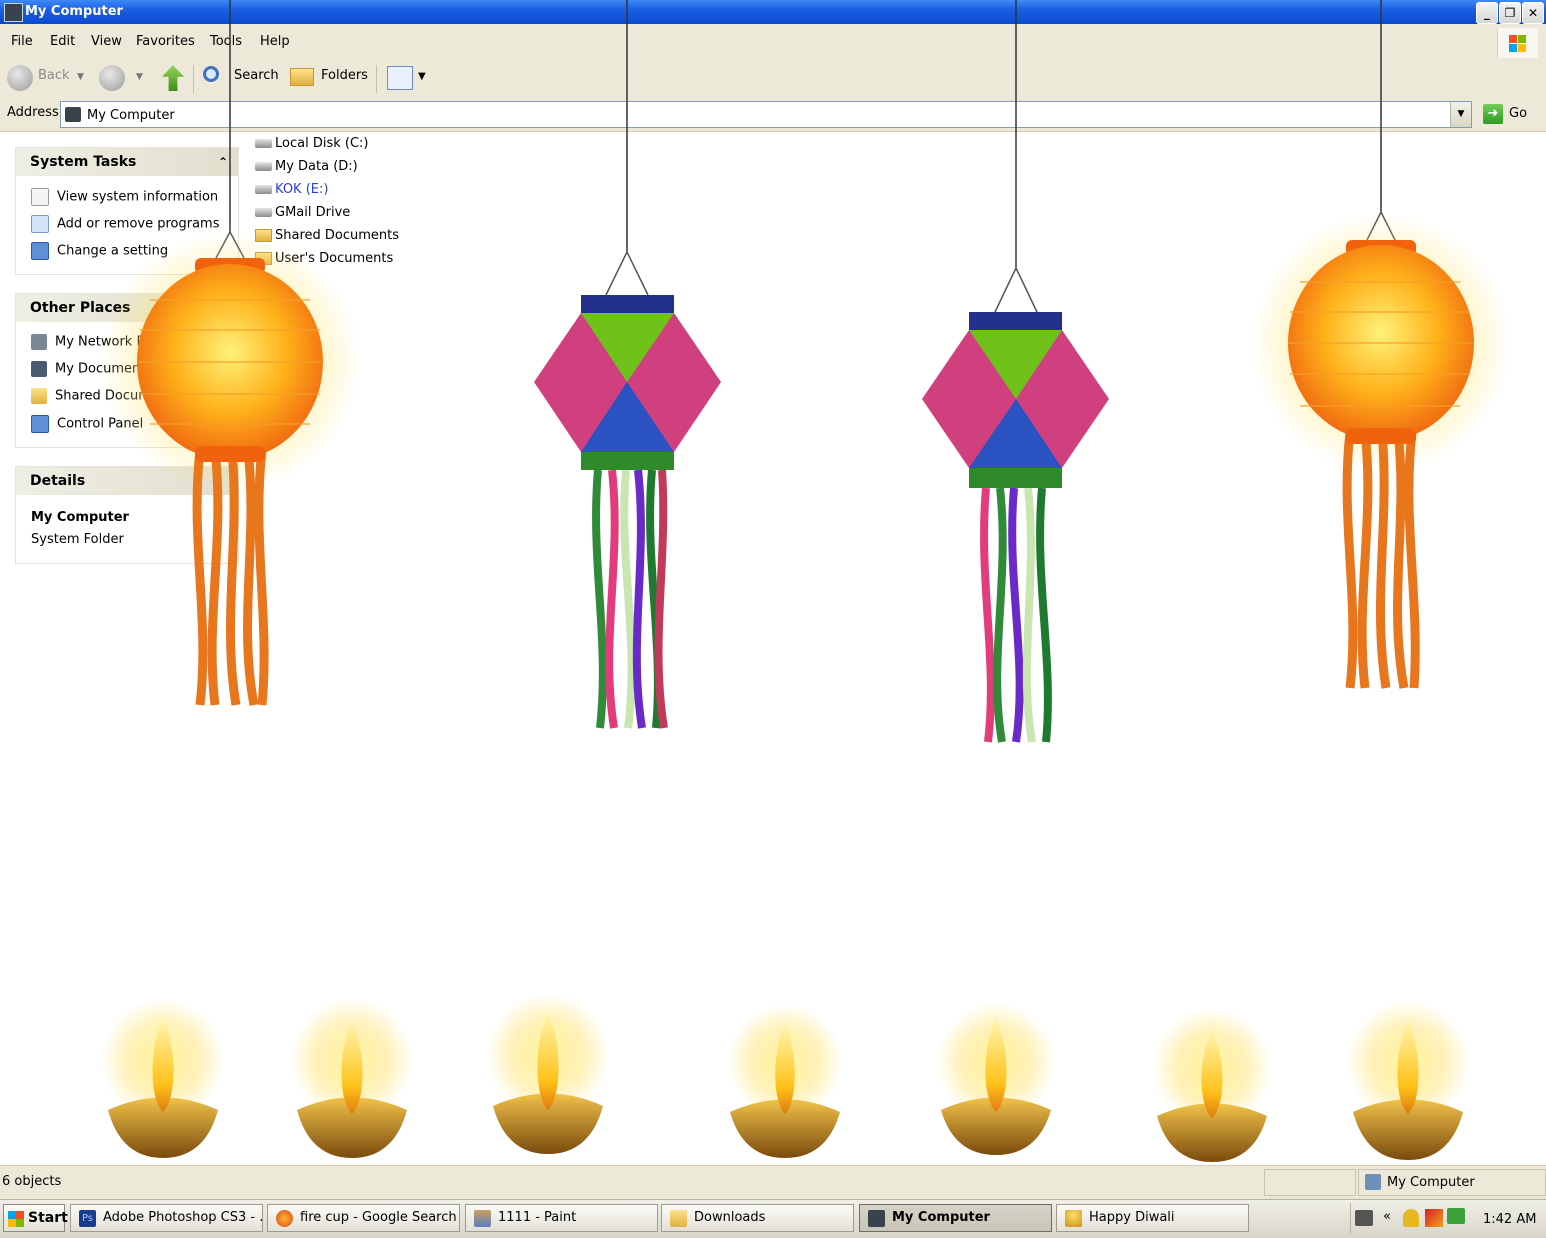  Describe the element at coordinates (537, 1217) in the screenshot. I see `task-label: 1111 - Paint` at that location.